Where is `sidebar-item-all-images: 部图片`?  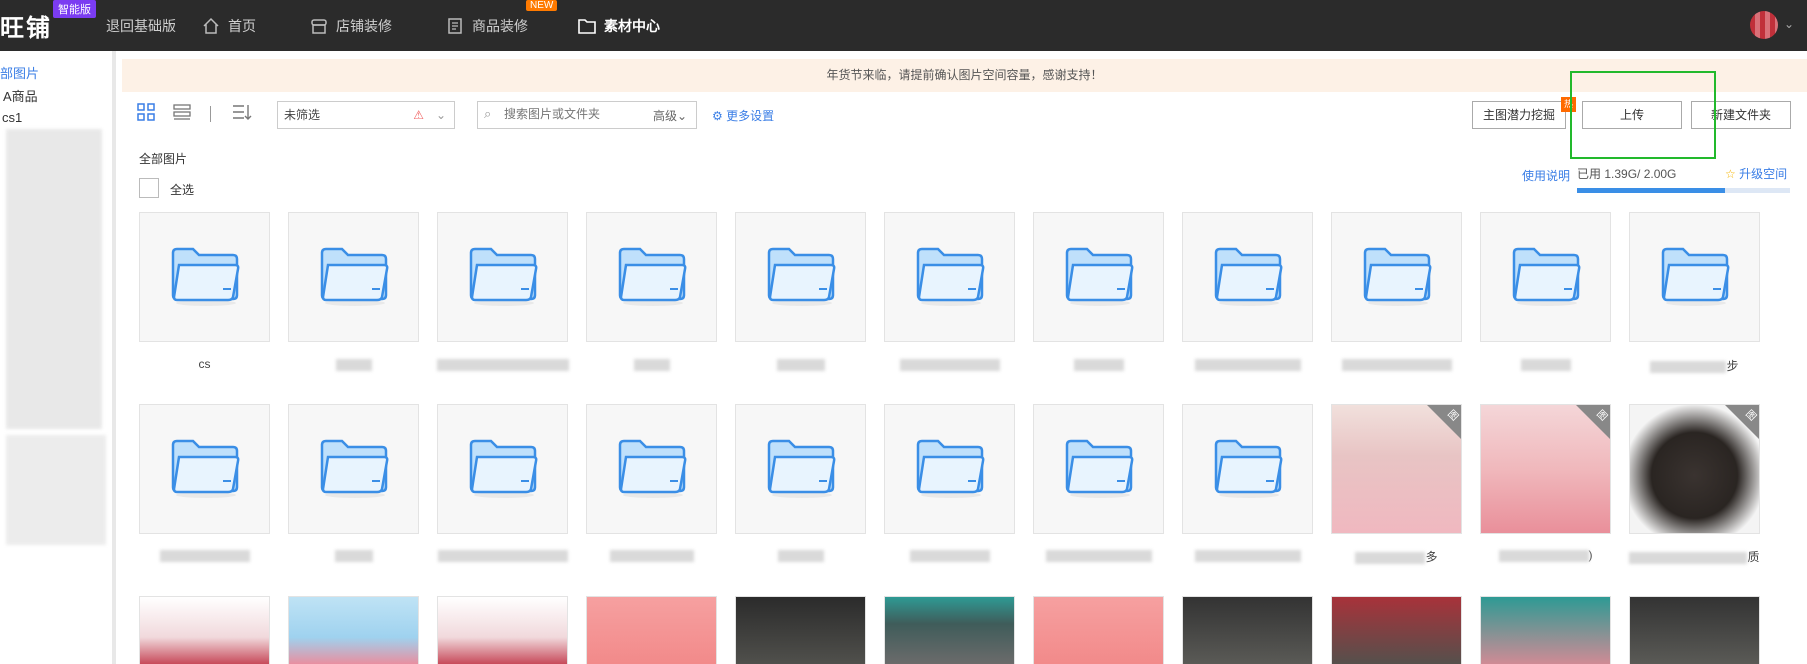 sidebar-item-all-images: 部图片 is located at coordinates (19, 72).